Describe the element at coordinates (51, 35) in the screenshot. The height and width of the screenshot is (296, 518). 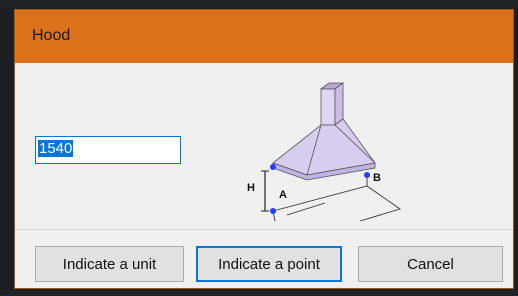
I see `dialog-title: Hood` at that location.